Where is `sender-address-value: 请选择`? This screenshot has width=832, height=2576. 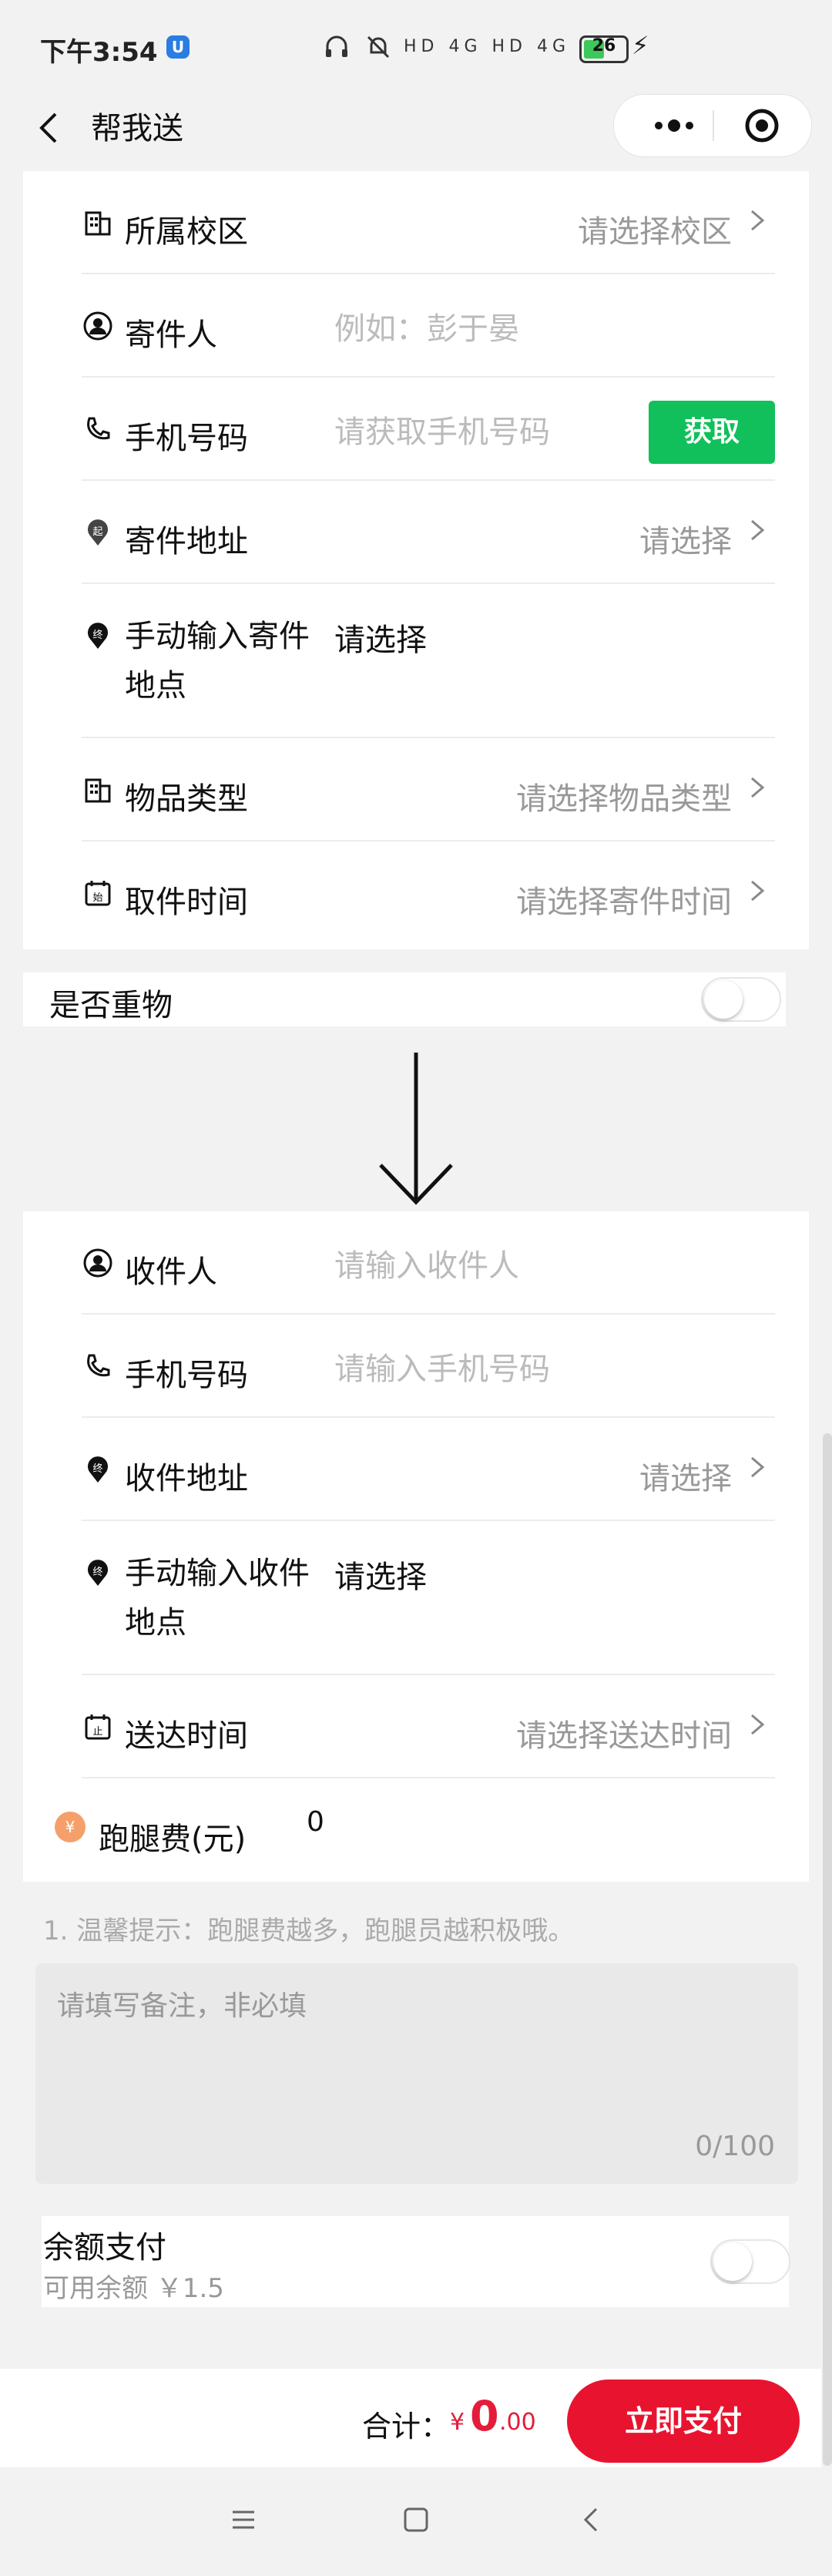 sender-address-value: 请选择 is located at coordinates (685, 541).